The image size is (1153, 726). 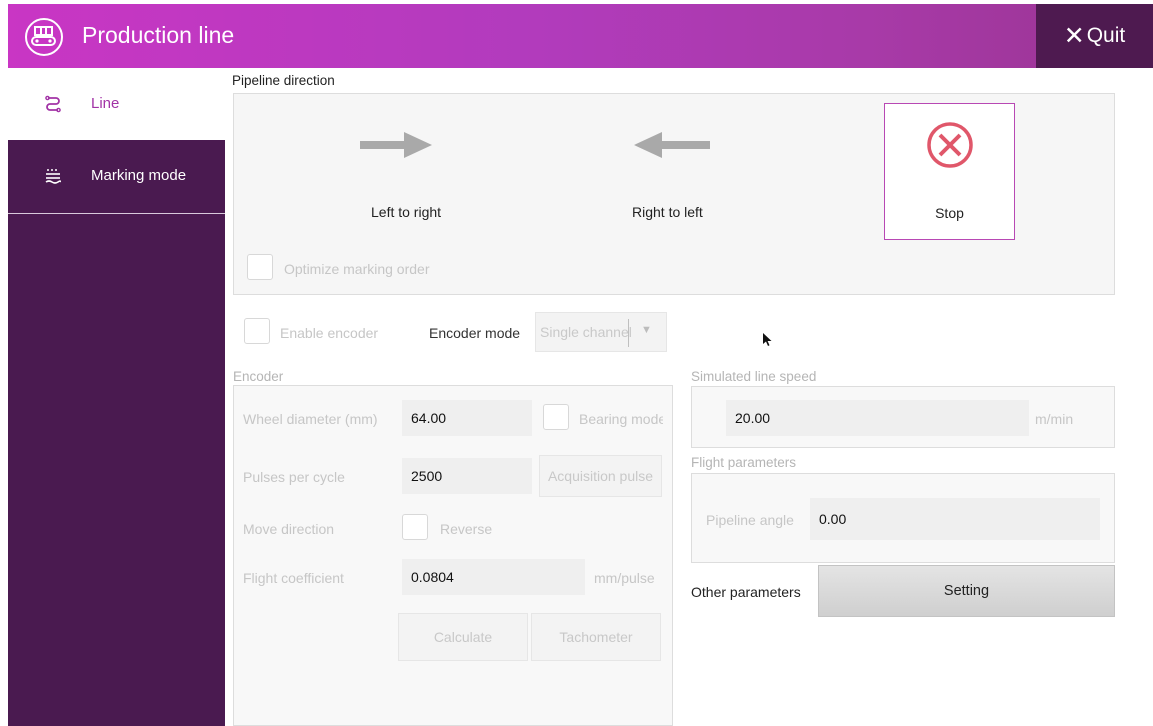 I want to click on enable-encoder-checkbox, so click(x=257, y=331).